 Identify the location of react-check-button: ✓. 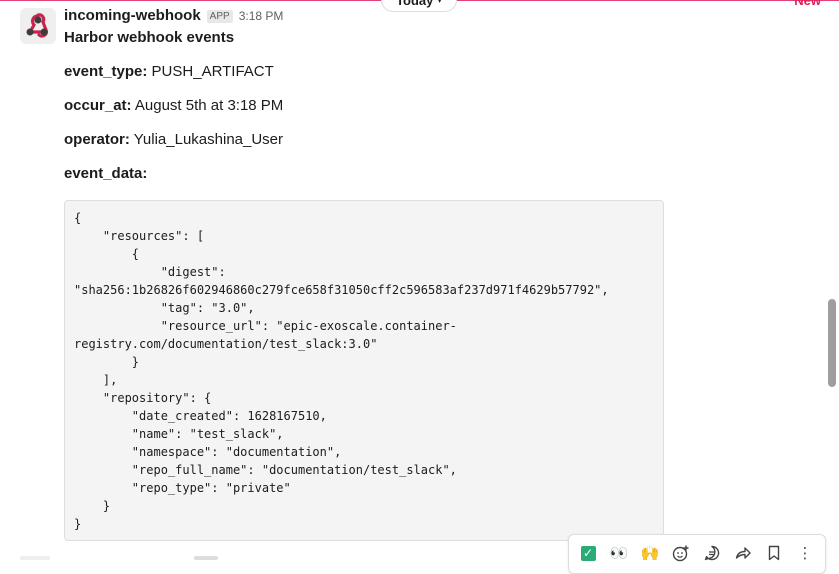
(588, 553).